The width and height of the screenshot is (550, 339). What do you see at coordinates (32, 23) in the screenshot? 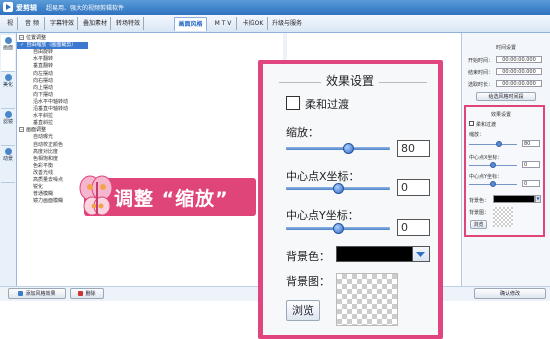
I see `tab-audio: 音 频` at bounding box center [32, 23].